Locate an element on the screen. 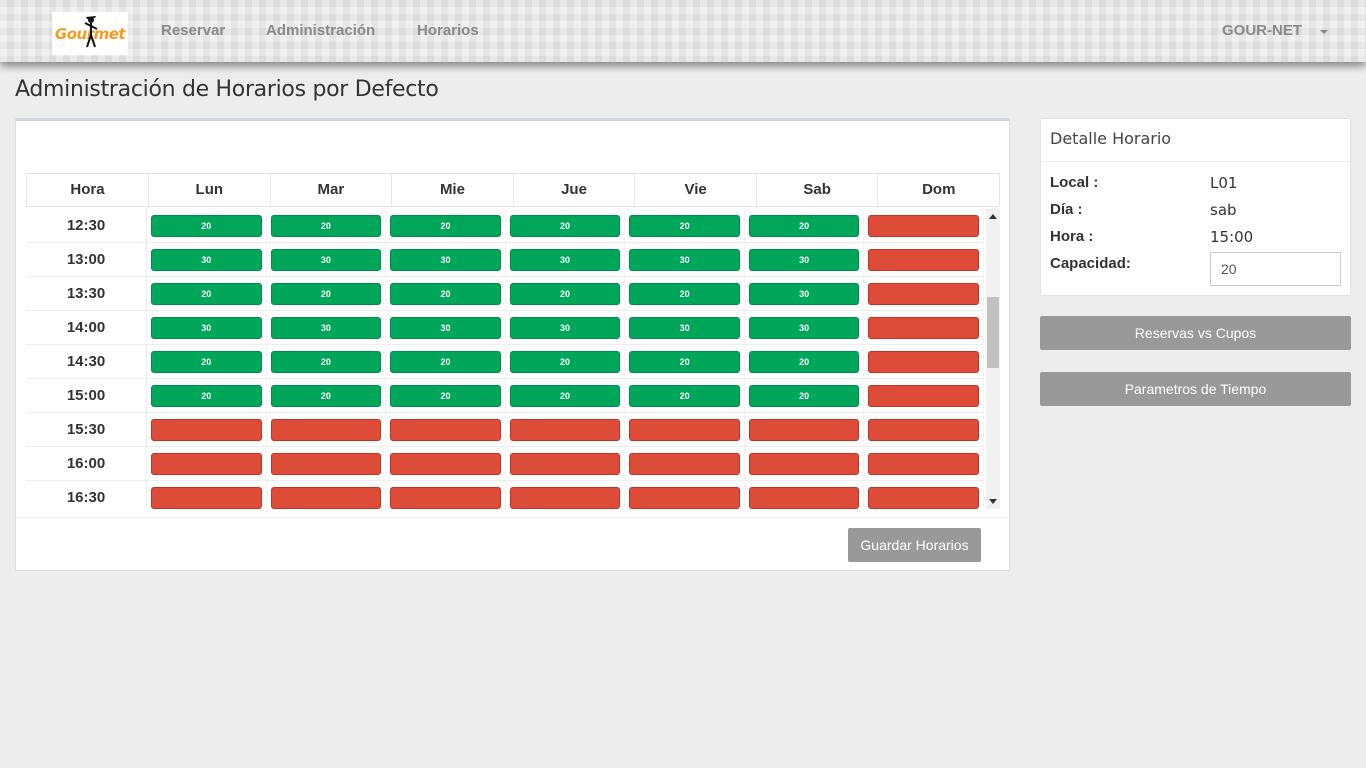  time-label: 16:00 is located at coordinates (86, 463).